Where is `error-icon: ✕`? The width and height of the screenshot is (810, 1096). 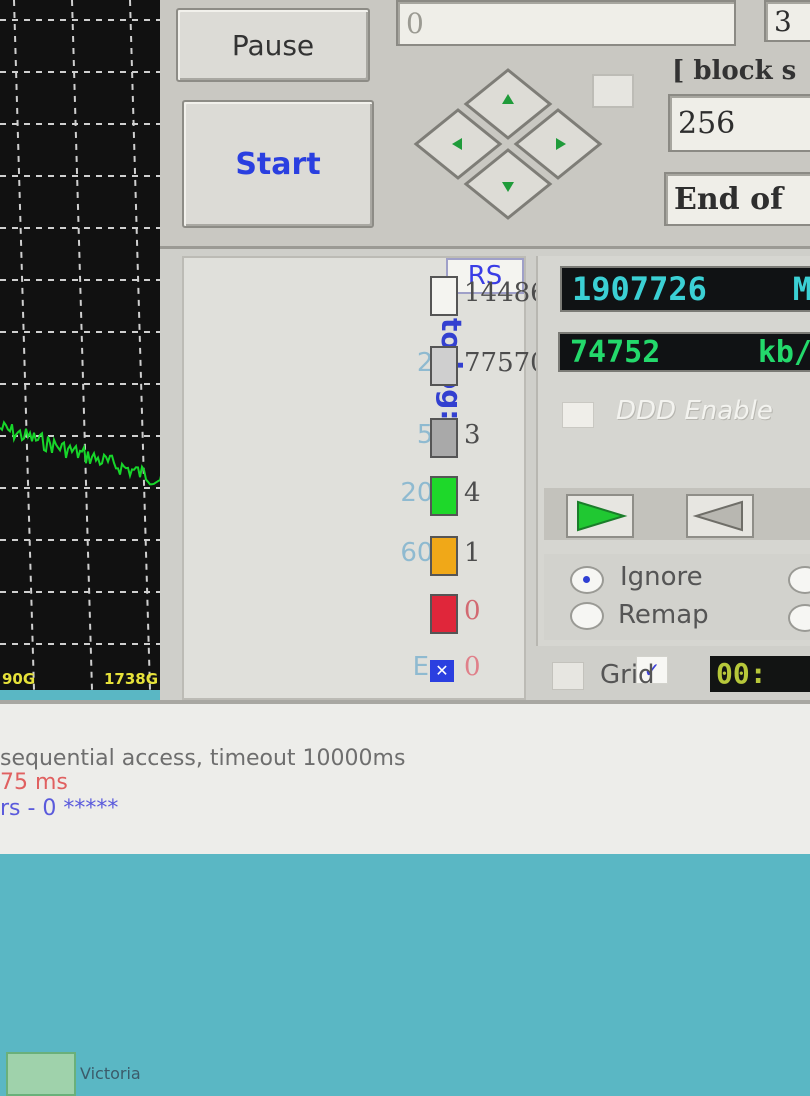
error-icon: ✕ is located at coordinates (442, 671).